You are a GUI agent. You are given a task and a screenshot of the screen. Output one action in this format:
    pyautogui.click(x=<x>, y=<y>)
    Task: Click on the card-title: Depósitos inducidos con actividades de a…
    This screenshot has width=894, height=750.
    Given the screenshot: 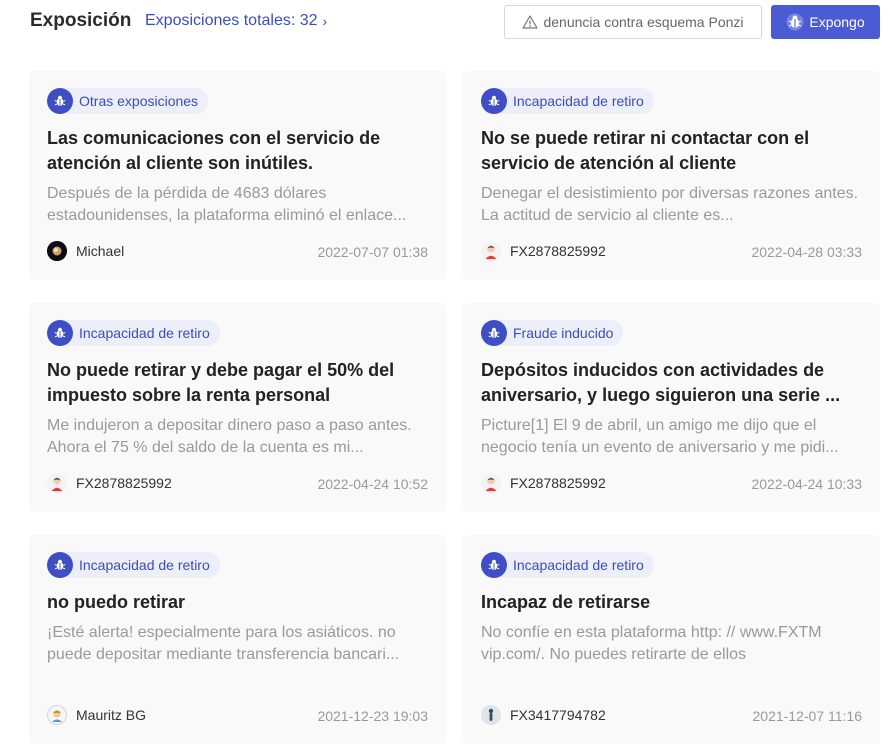 What is the action you would take?
    pyautogui.click(x=673, y=383)
    